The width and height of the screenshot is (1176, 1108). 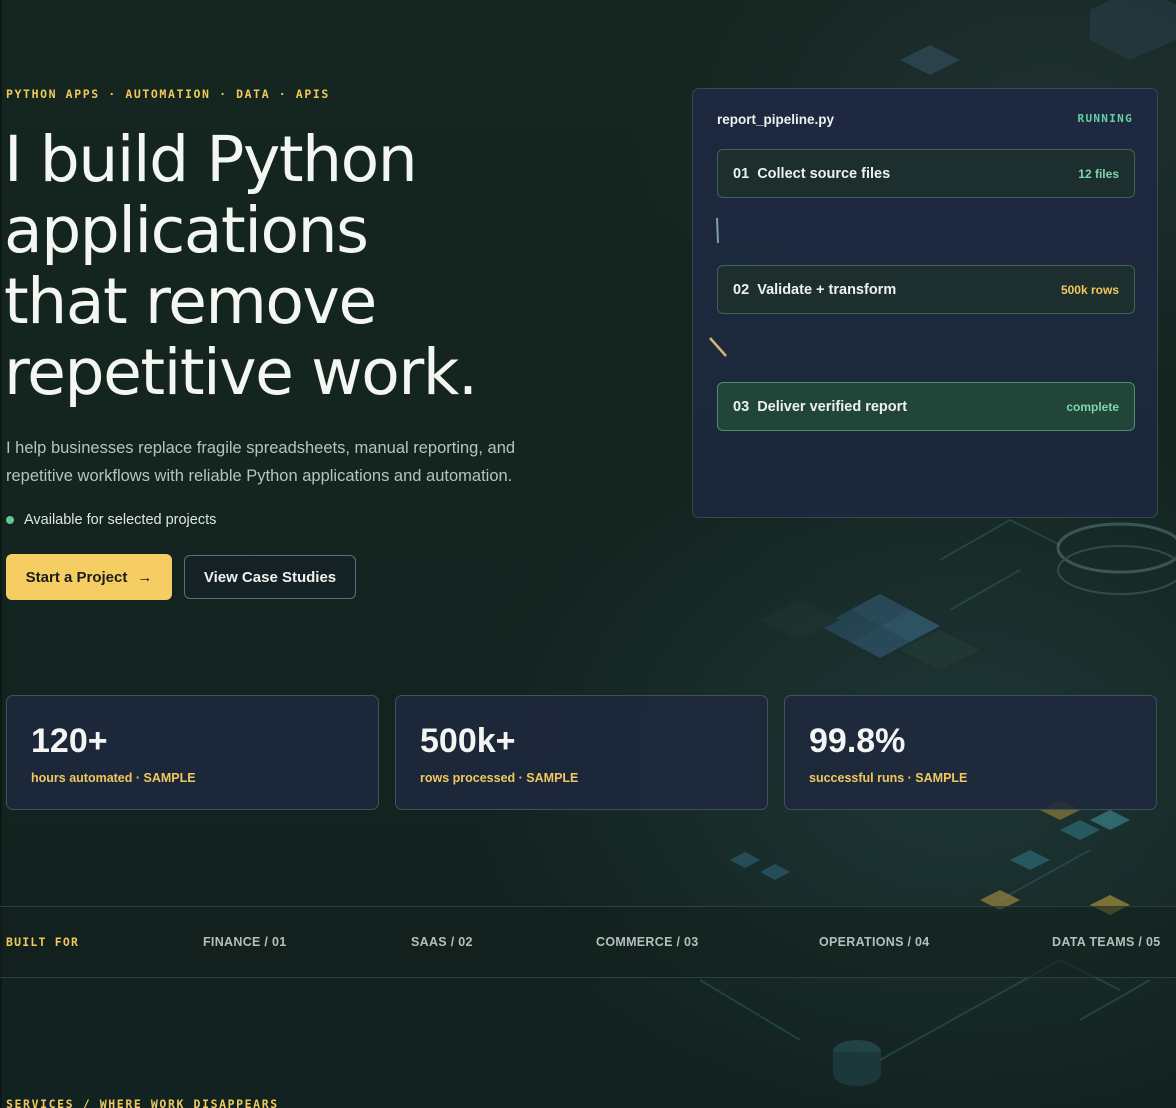 I want to click on headline-line: I build Python, so click(x=211, y=159).